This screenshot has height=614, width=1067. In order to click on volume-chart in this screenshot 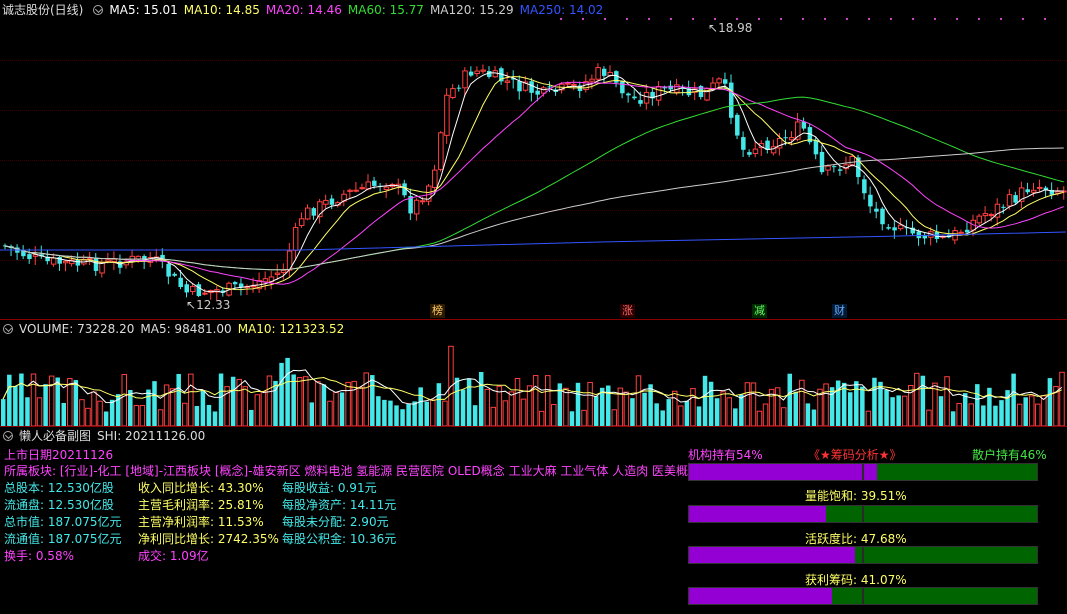, I will do `click(533, 381)`.